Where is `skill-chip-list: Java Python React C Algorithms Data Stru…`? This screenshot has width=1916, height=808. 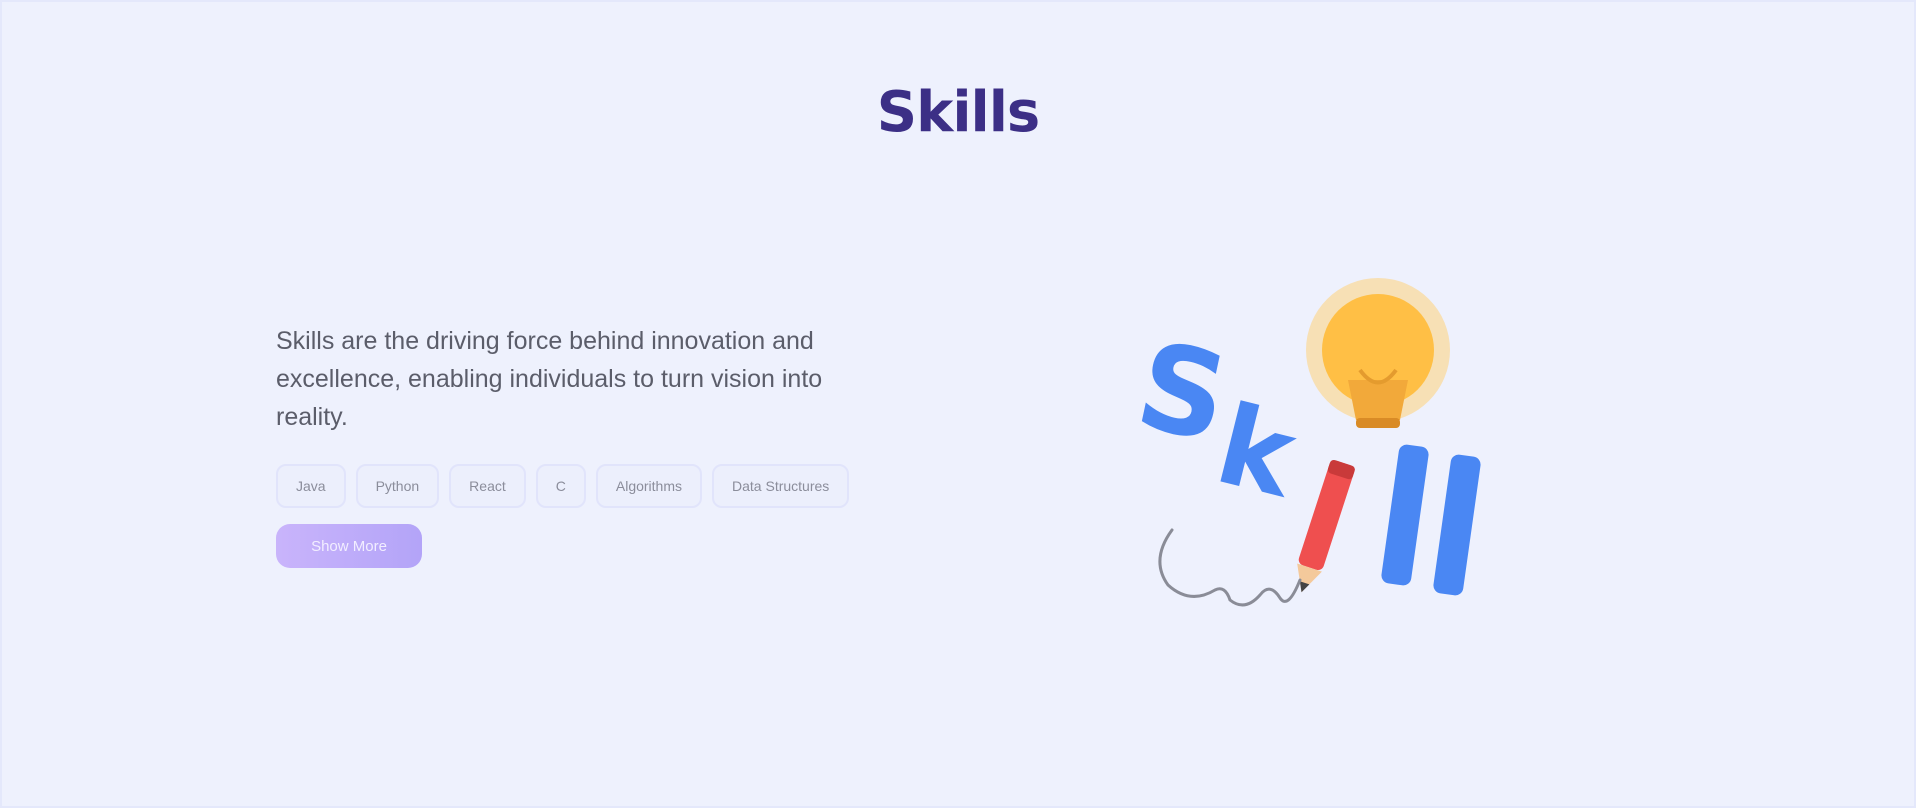
skill-chip-list: Java Python React C Algorithms Data Stru… is located at coordinates (596, 486).